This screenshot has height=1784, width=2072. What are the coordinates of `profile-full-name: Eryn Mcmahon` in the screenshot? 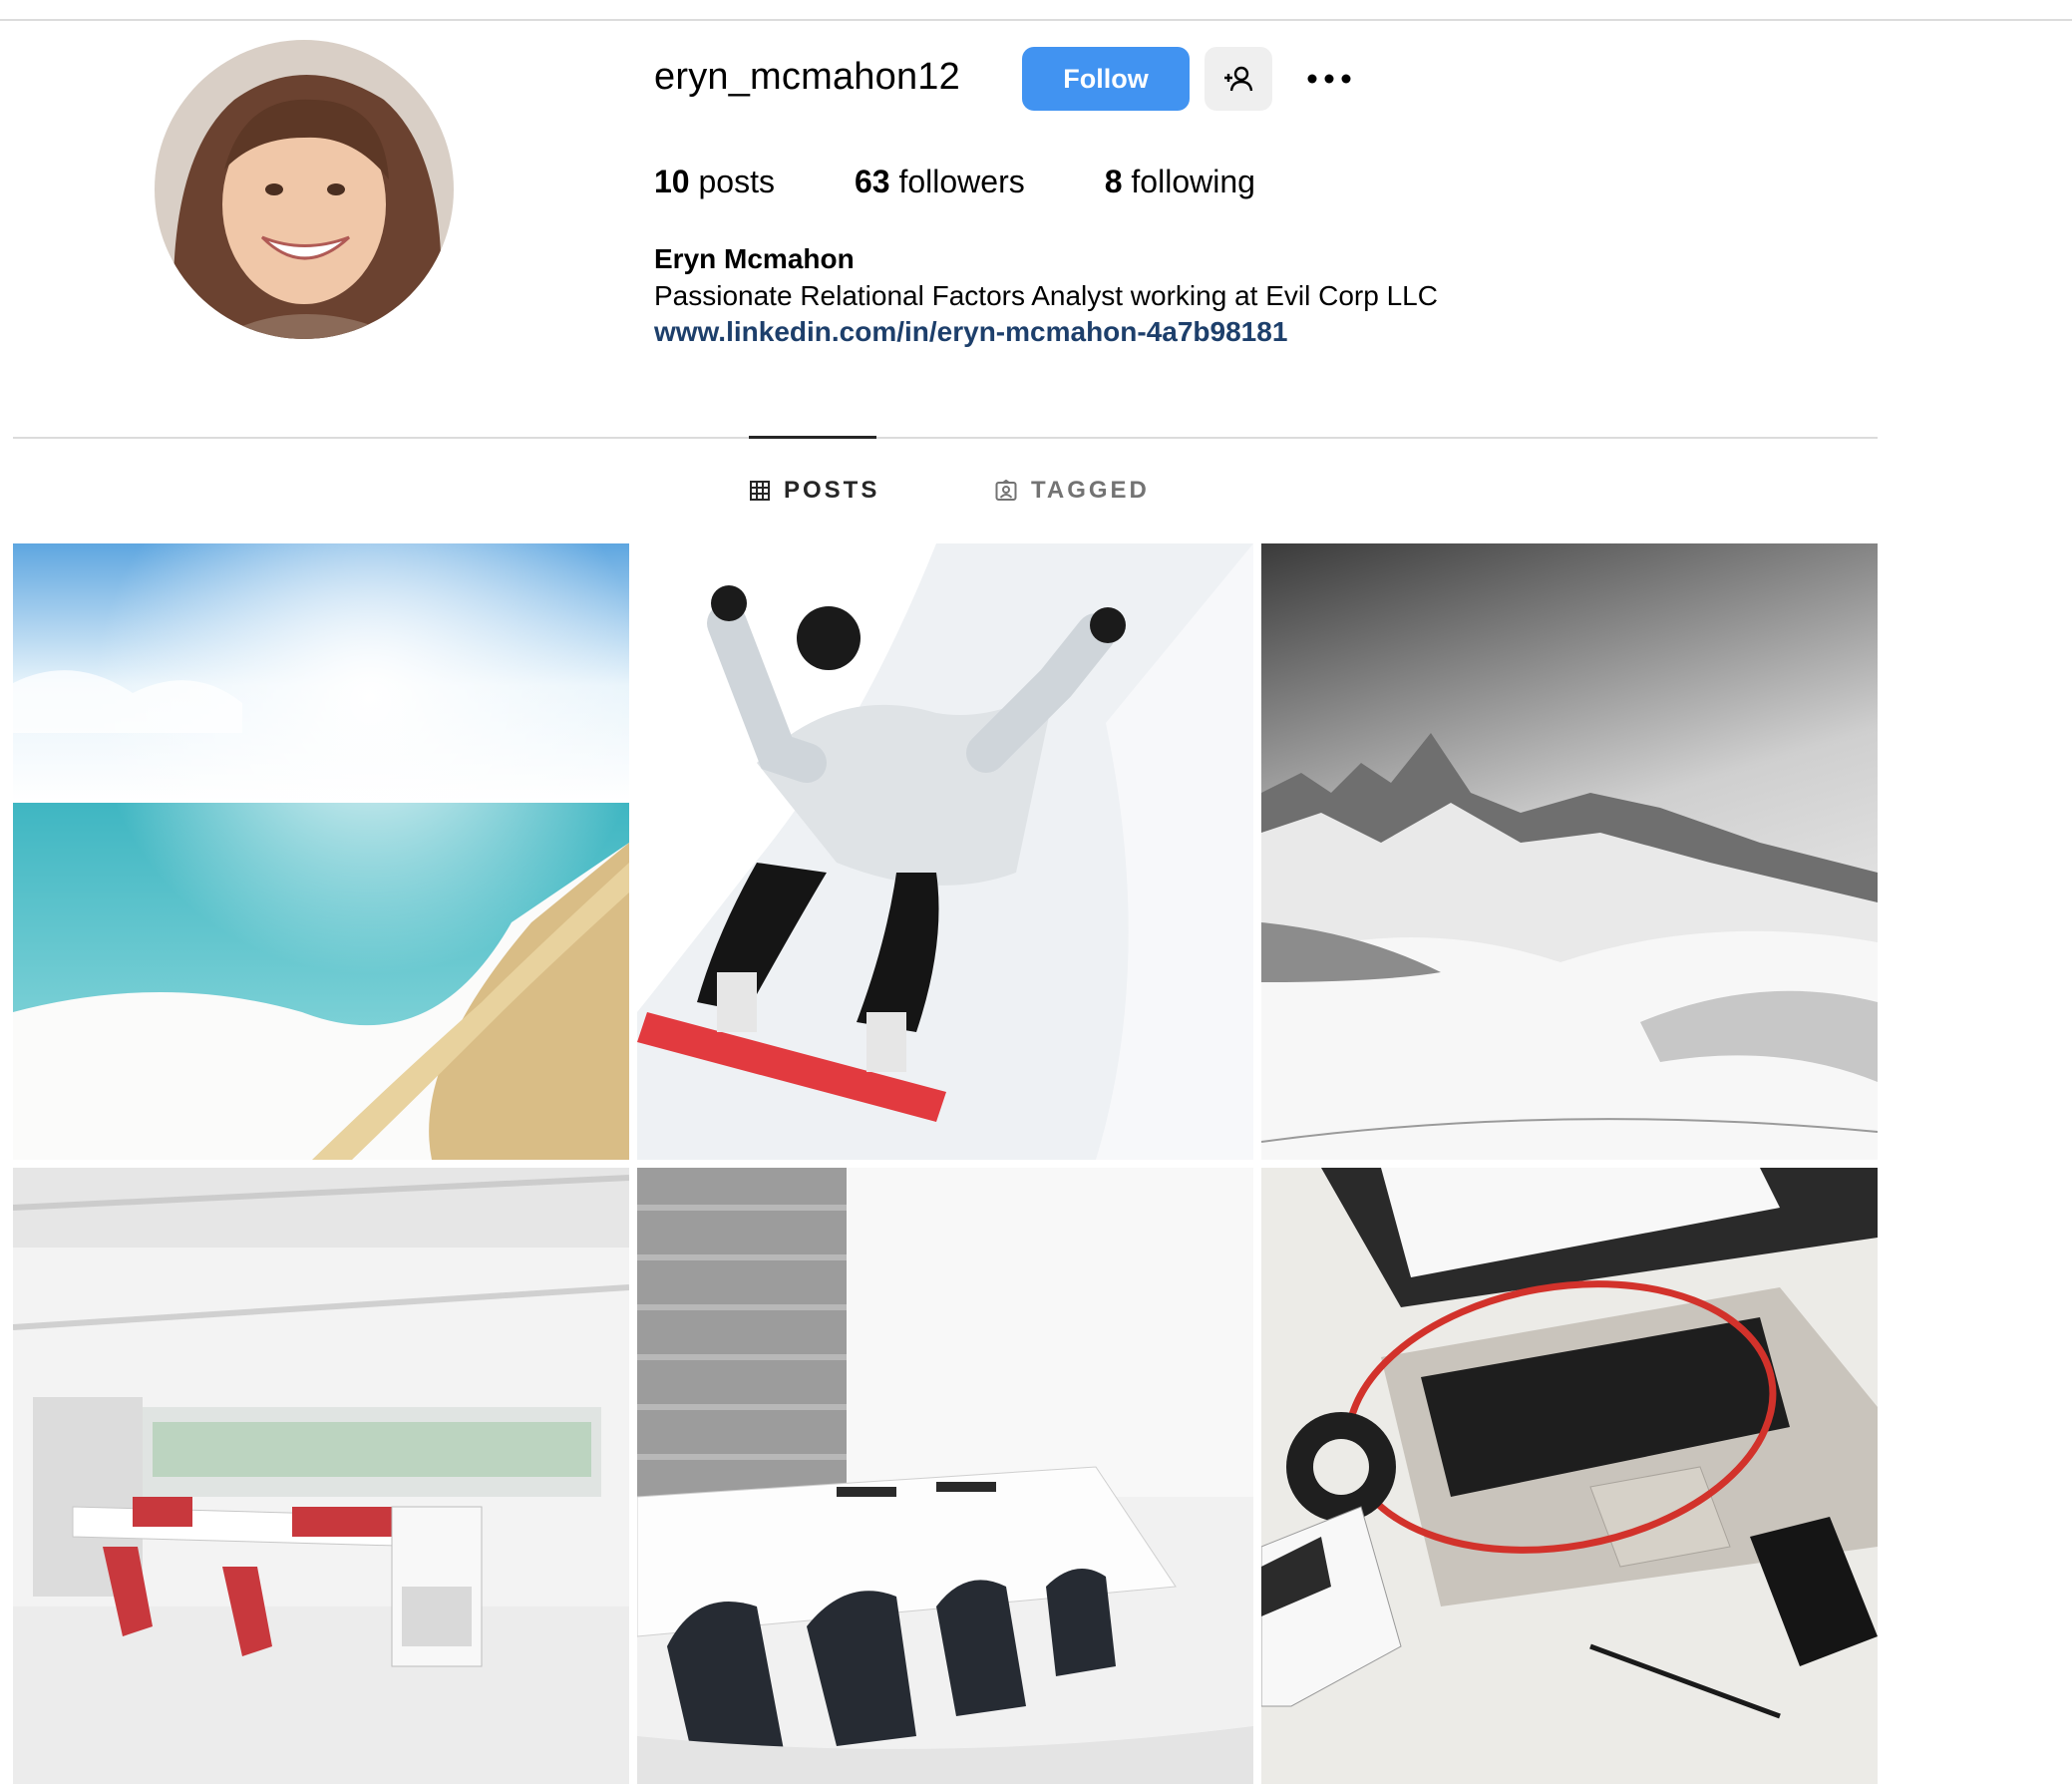 It's located at (754, 258).